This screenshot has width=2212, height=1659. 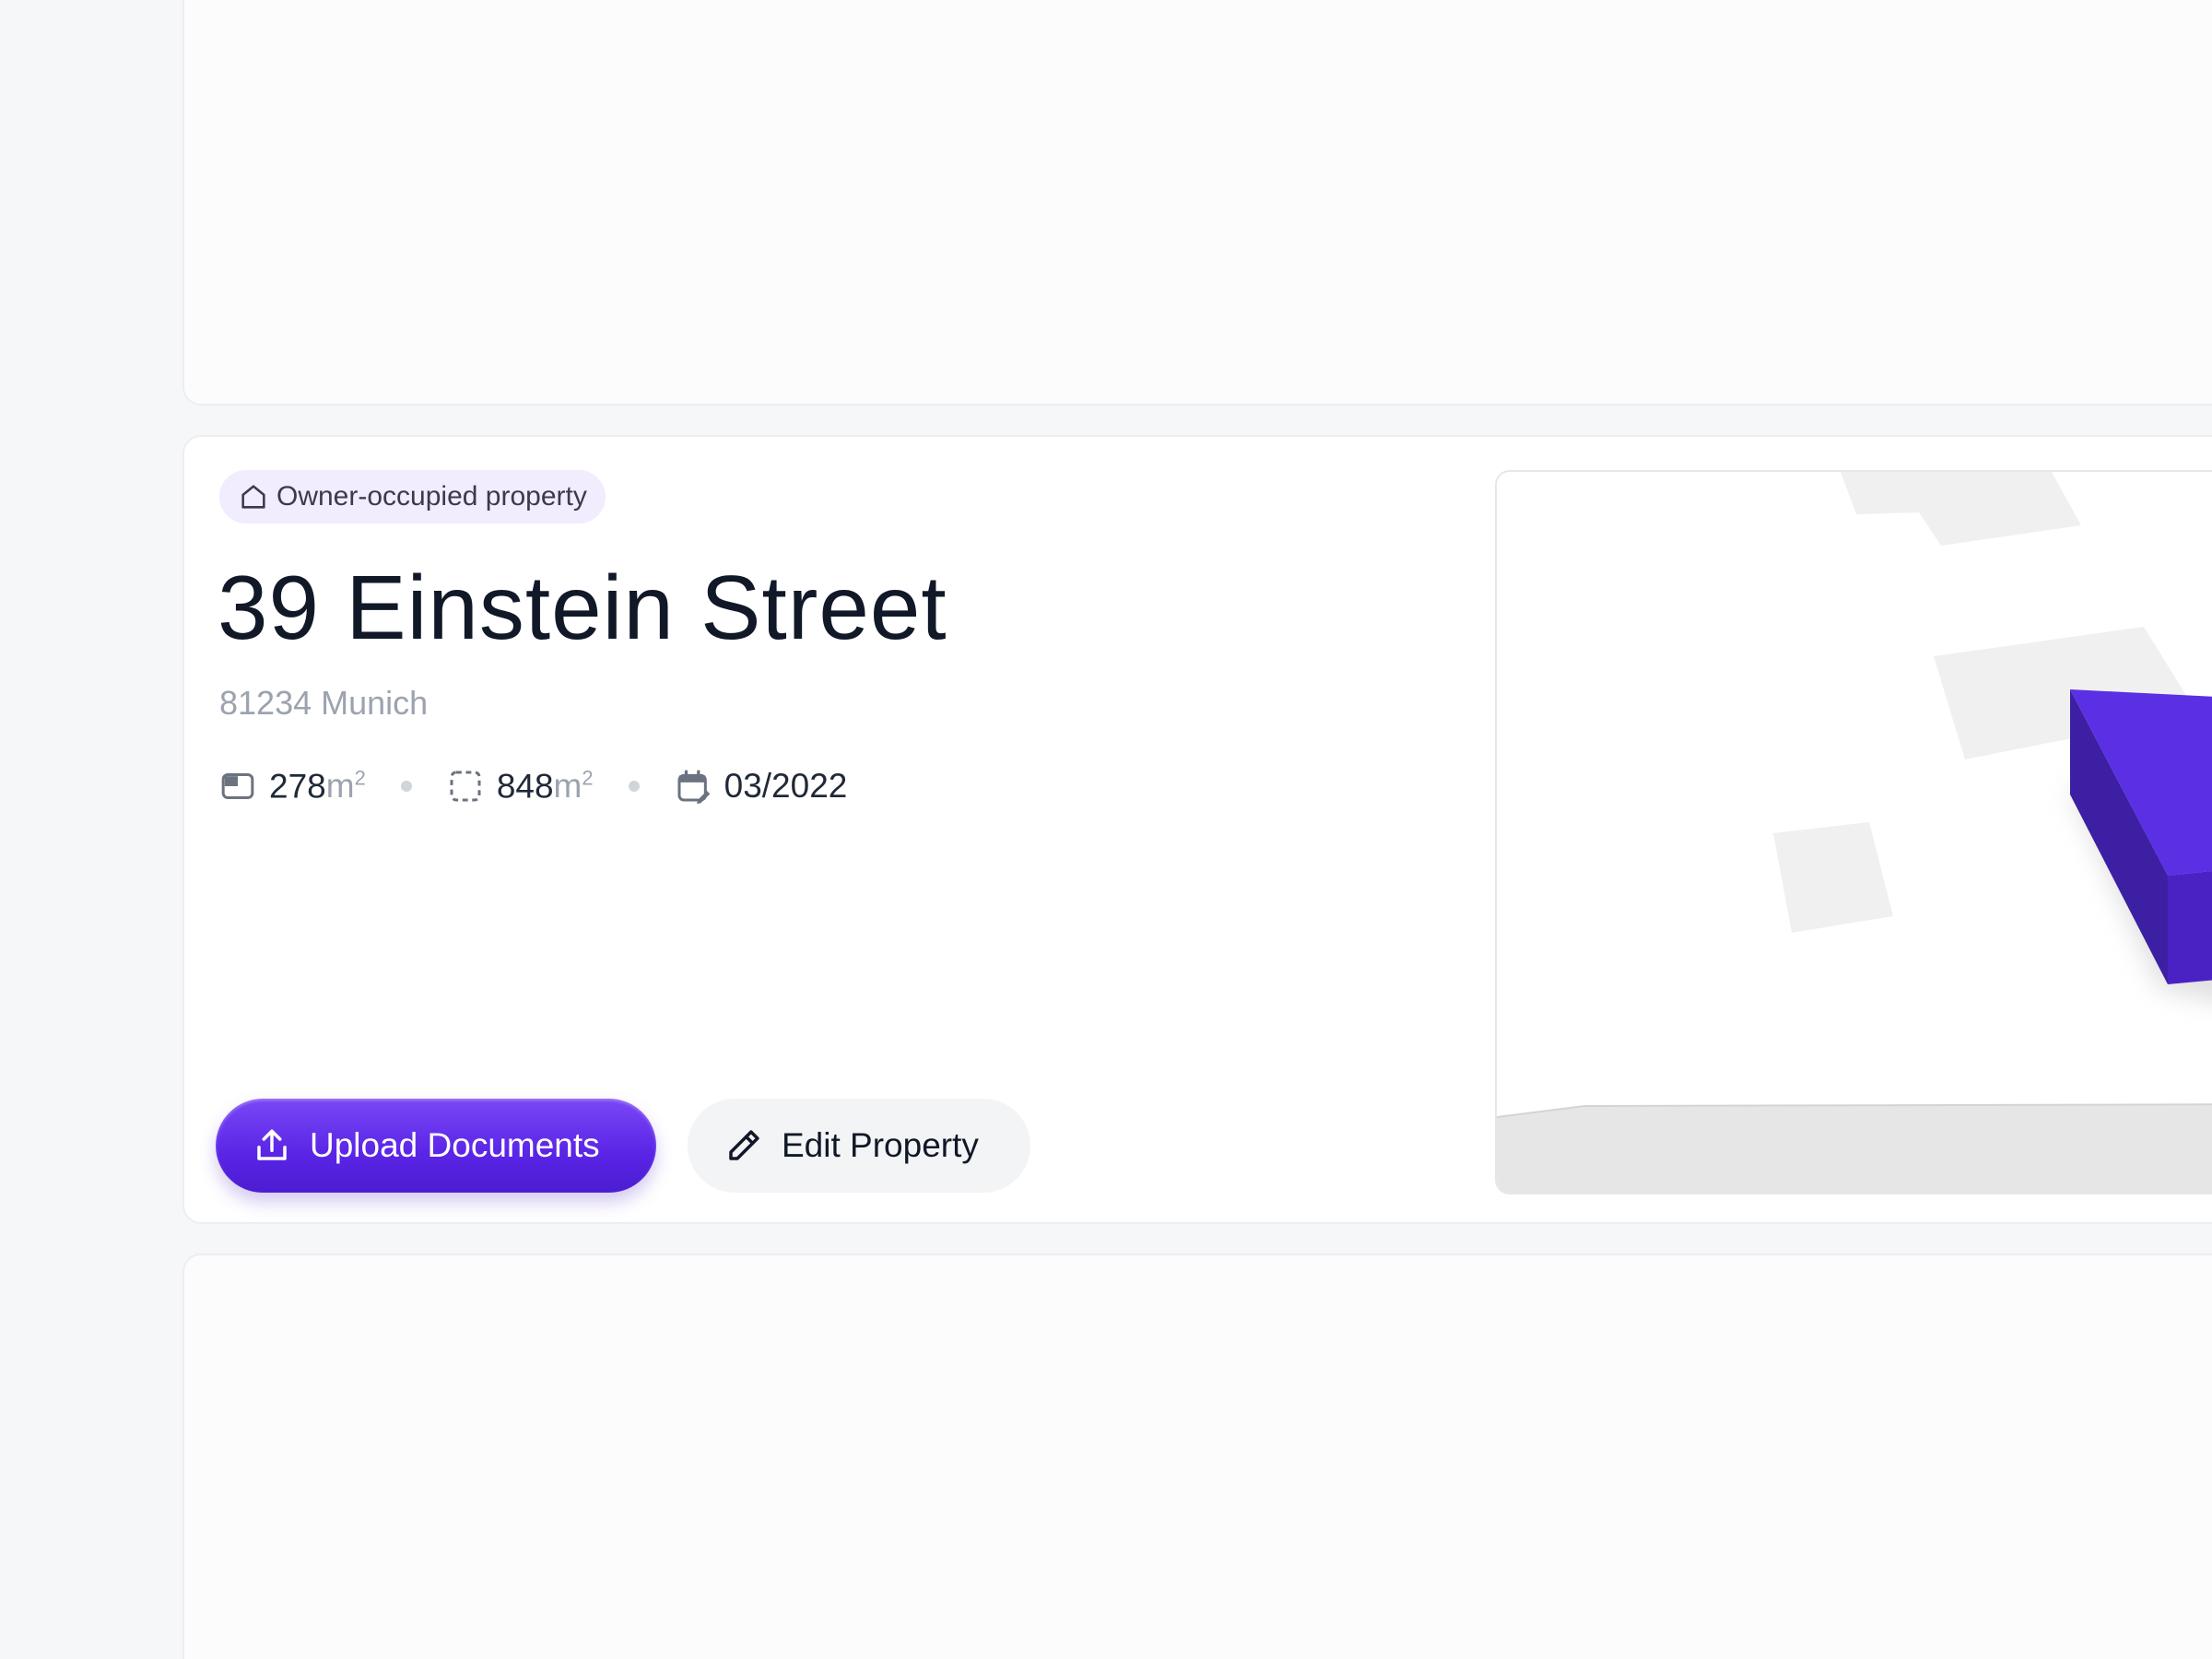 I want to click on main-building-front, so click(x=2190, y=927).